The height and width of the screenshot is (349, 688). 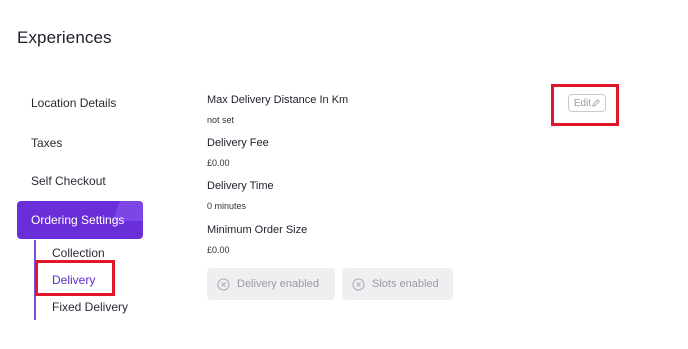 I want to click on subnav-item-collection: Collection, so click(x=78, y=253).